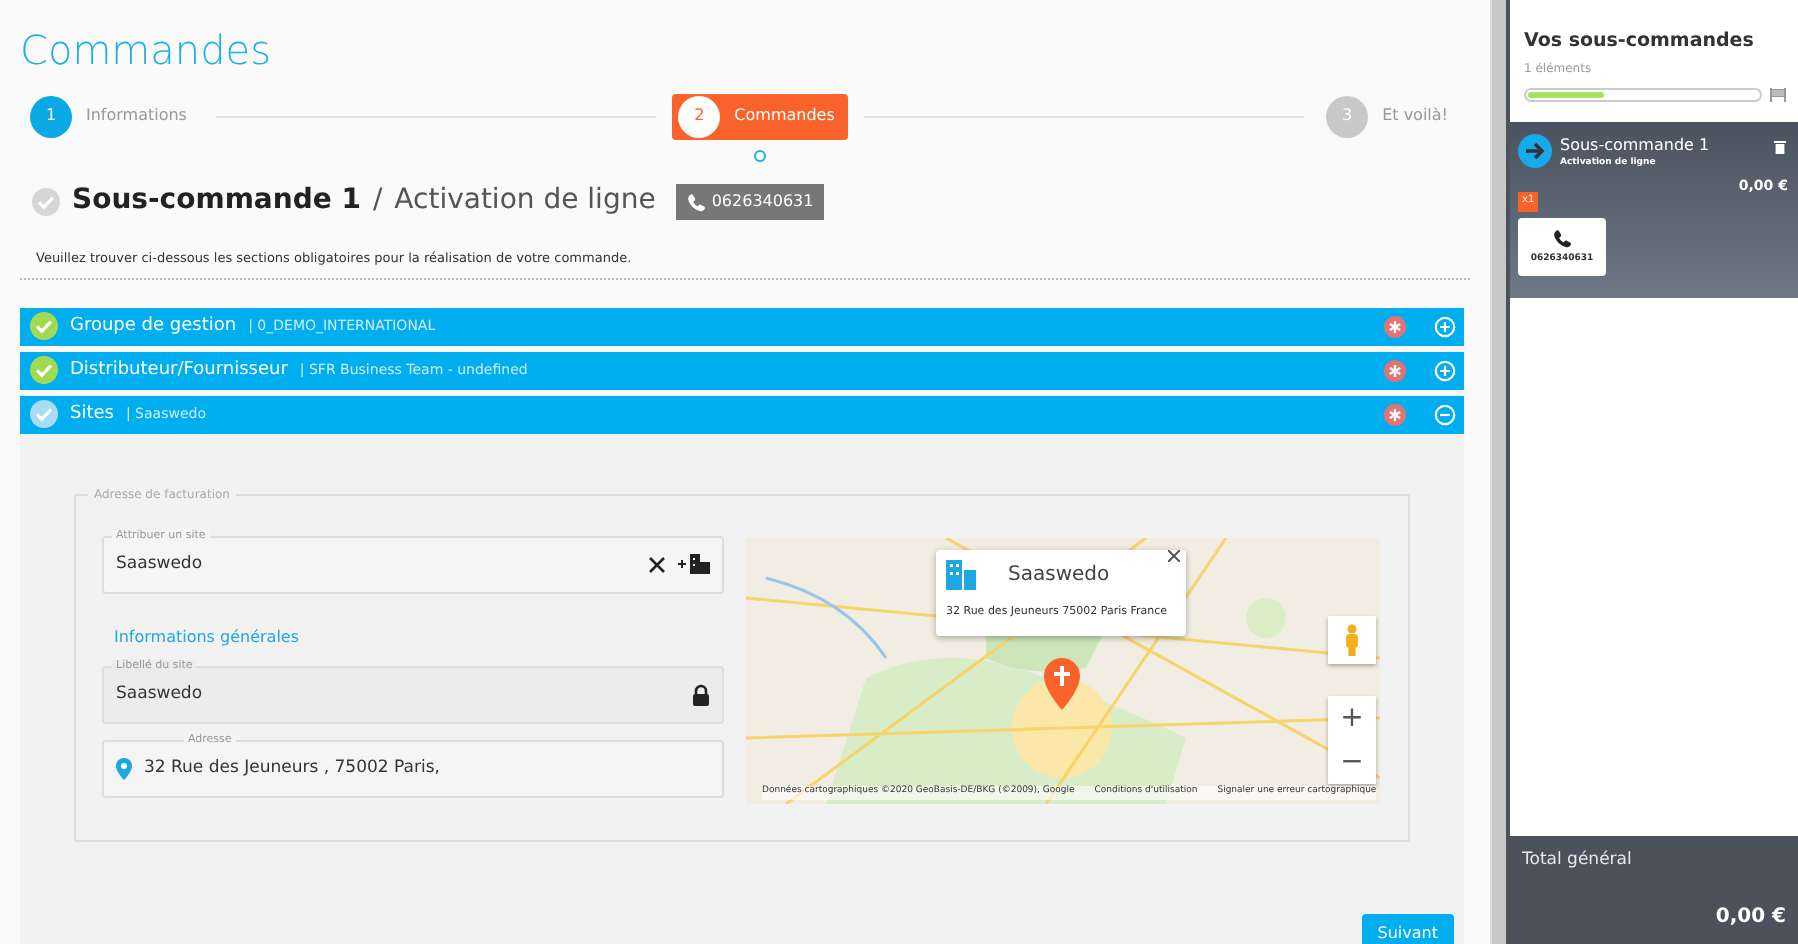  I want to click on suborder-title: Sous-commande 1, so click(216, 201).